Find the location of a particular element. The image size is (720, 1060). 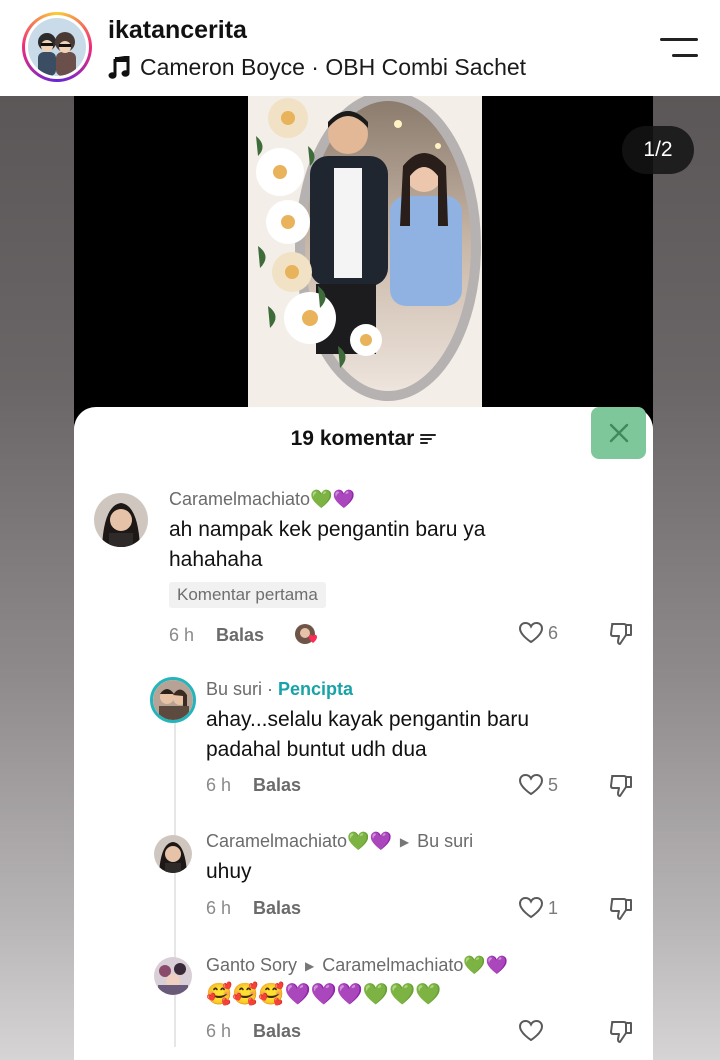

first-comment-badge: Komentar pertama is located at coordinates (247, 595).